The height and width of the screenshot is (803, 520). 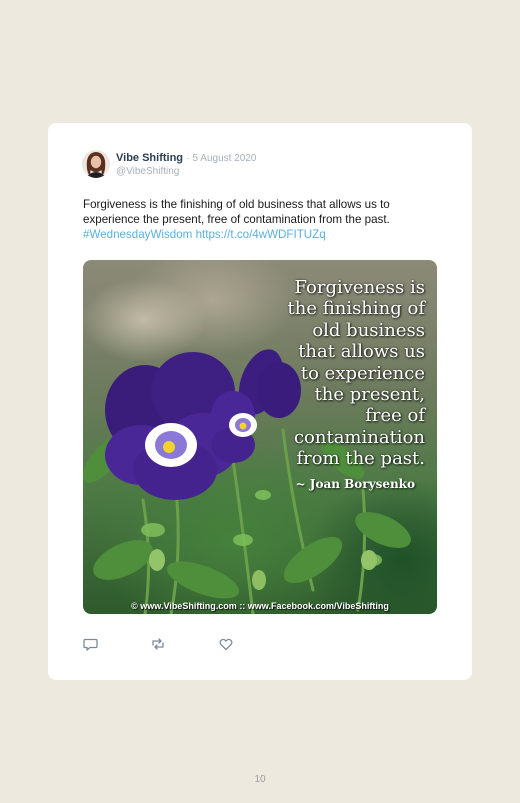 I want to click on author-name: Vibe Shifting, so click(x=149, y=158).